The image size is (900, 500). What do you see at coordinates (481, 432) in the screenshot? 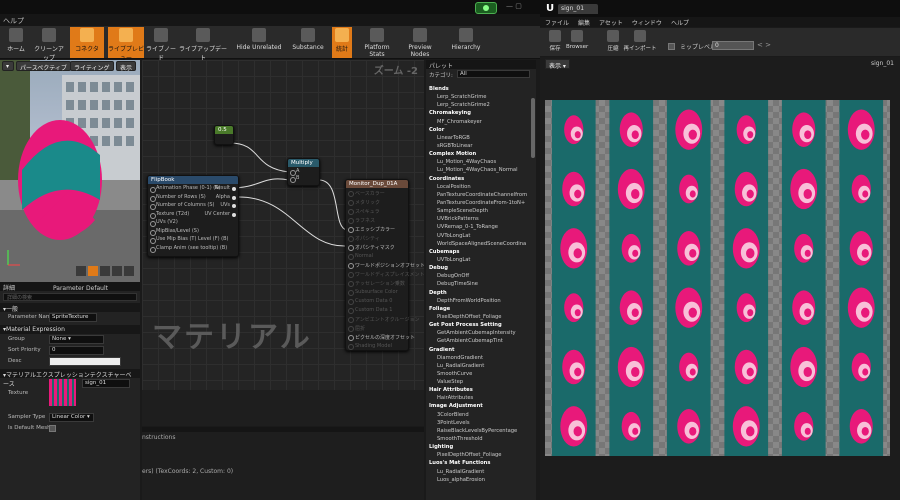
I see `palette-item: RaiseBlackLevelsByPercentage` at bounding box center [481, 432].